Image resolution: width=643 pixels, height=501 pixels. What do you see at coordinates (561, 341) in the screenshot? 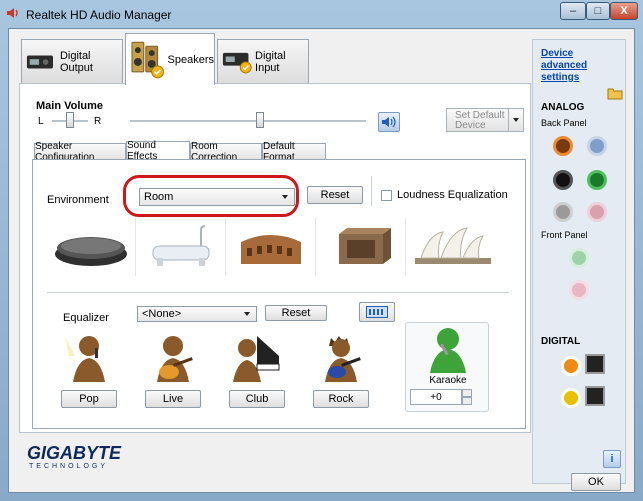
I see `digital-label: DIGITAL` at bounding box center [561, 341].